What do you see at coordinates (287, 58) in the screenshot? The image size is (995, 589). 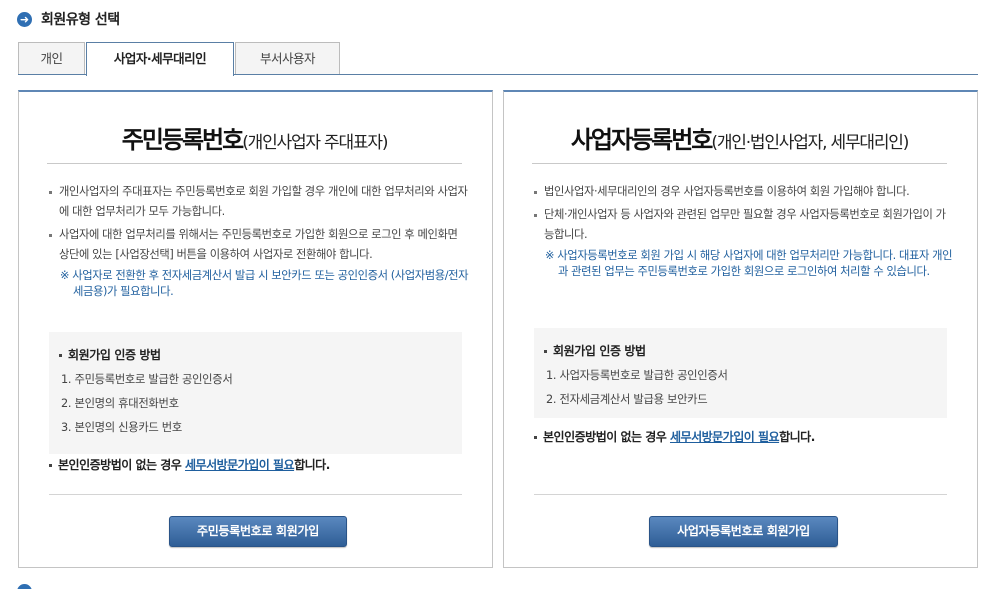 I see `tab-department-user: 부서사용자` at bounding box center [287, 58].